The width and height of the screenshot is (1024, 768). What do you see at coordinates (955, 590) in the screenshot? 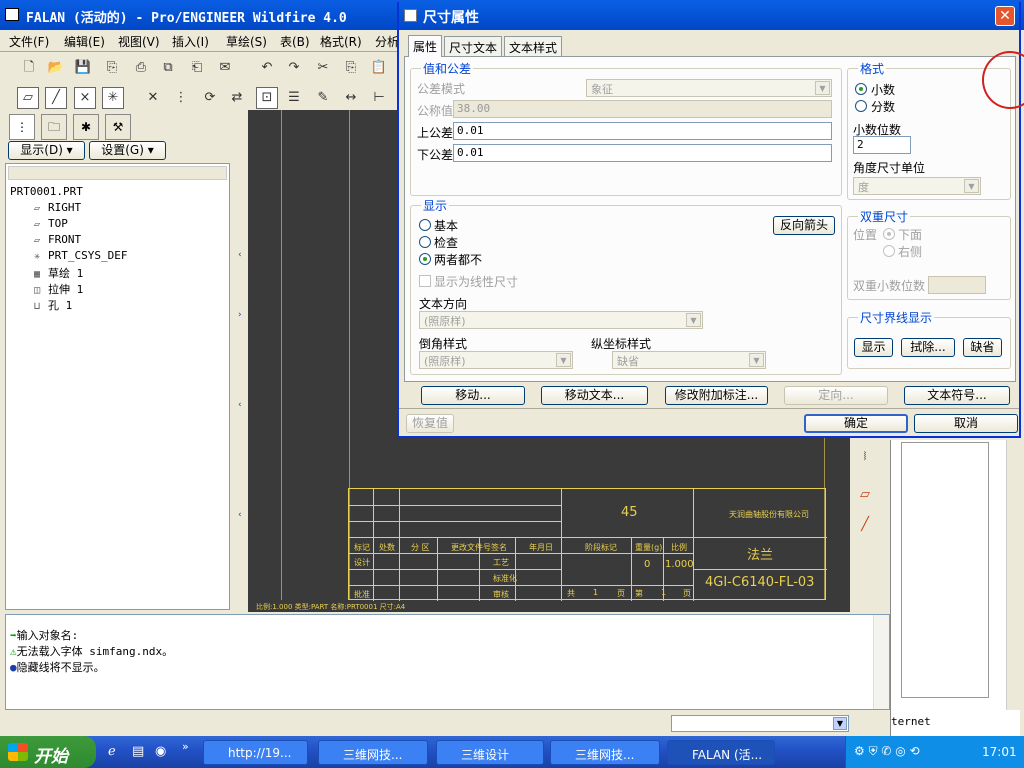
I see `embedded-browser: ternet` at bounding box center [955, 590].